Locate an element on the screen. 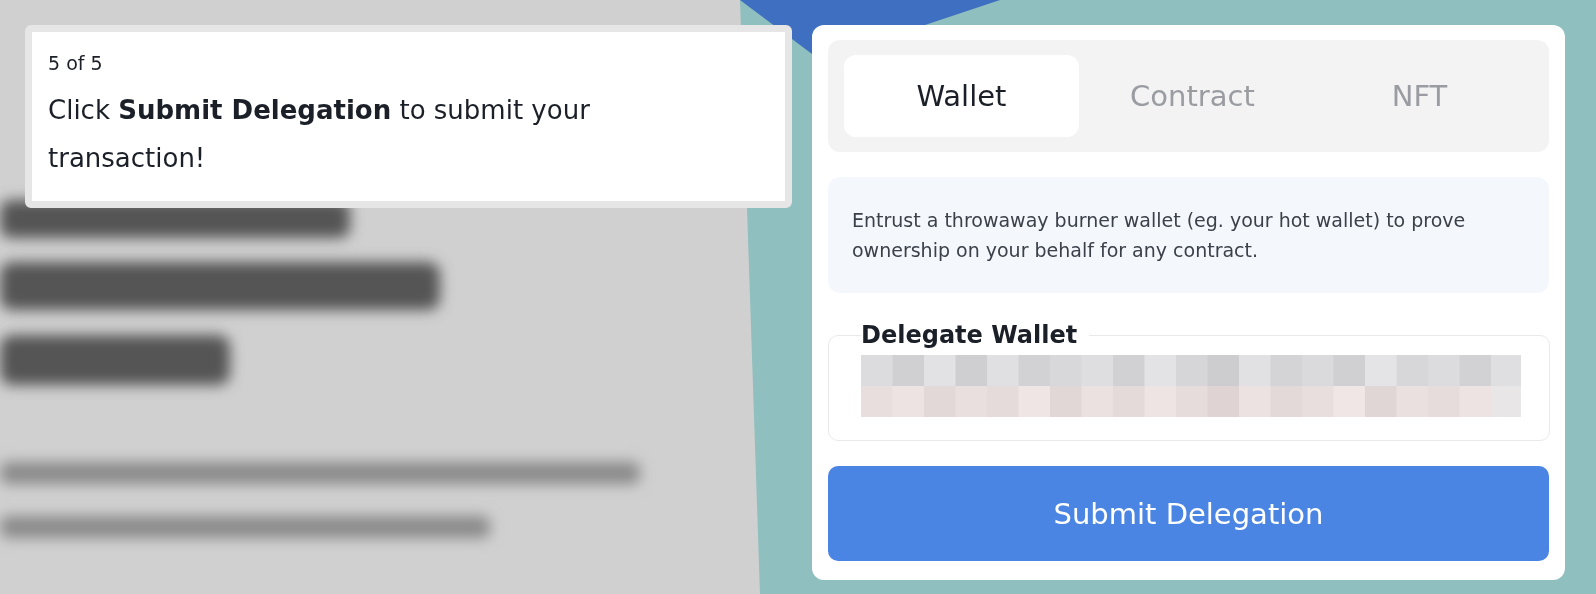  tab: NFT is located at coordinates (1419, 96).